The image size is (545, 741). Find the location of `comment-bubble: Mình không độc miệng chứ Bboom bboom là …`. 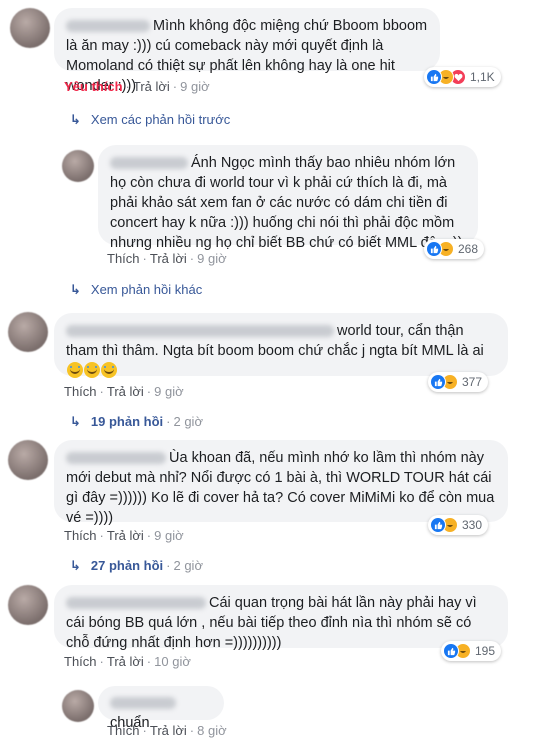

comment-bubble: Mình không độc miệng chứ Bboom bboom là … is located at coordinates (247, 51).